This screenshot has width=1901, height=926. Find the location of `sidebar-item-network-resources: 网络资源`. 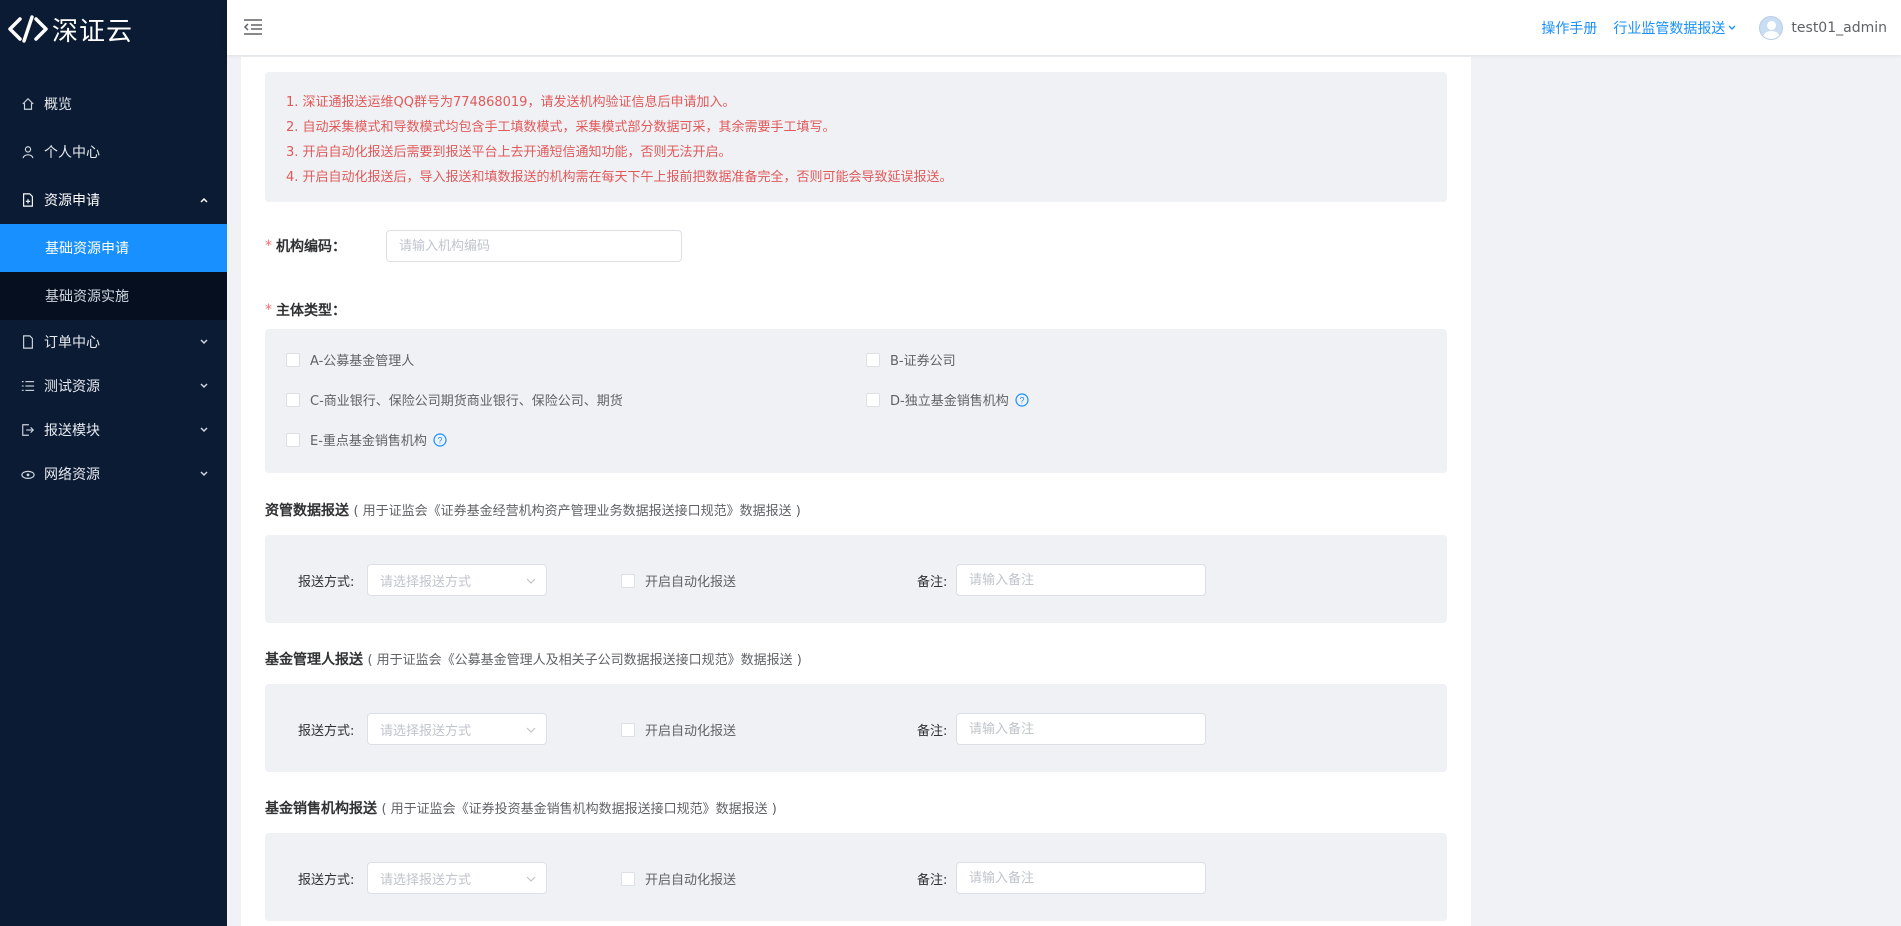

sidebar-item-network-resources: 网络资源 is located at coordinates (113, 474).